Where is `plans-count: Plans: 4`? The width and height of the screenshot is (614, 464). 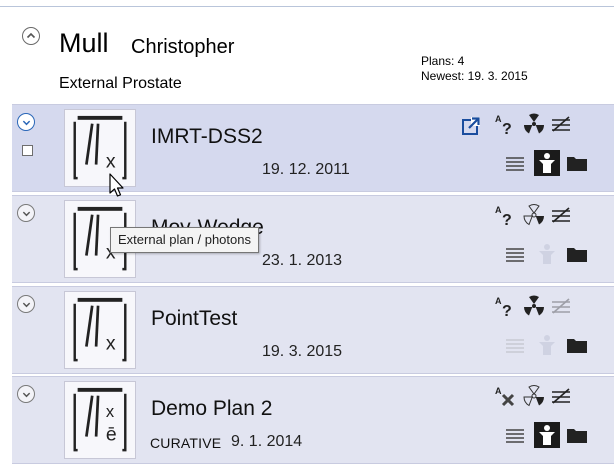 plans-count: Plans: 4 is located at coordinates (443, 61).